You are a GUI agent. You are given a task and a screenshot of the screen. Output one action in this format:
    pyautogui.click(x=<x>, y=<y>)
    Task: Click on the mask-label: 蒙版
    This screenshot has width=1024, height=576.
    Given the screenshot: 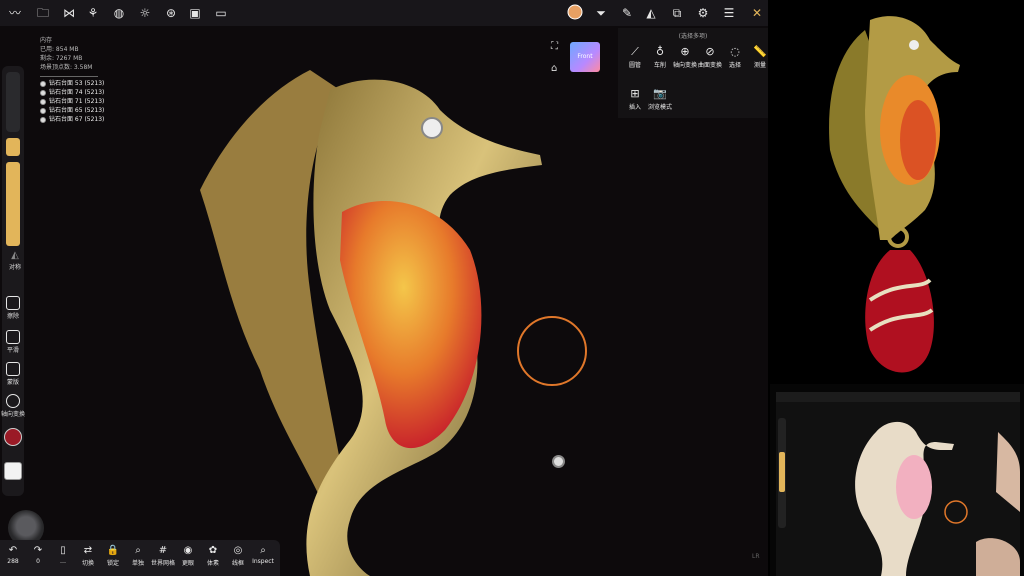 What is the action you would take?
    pyautogui.click(x=12, y=382)
    